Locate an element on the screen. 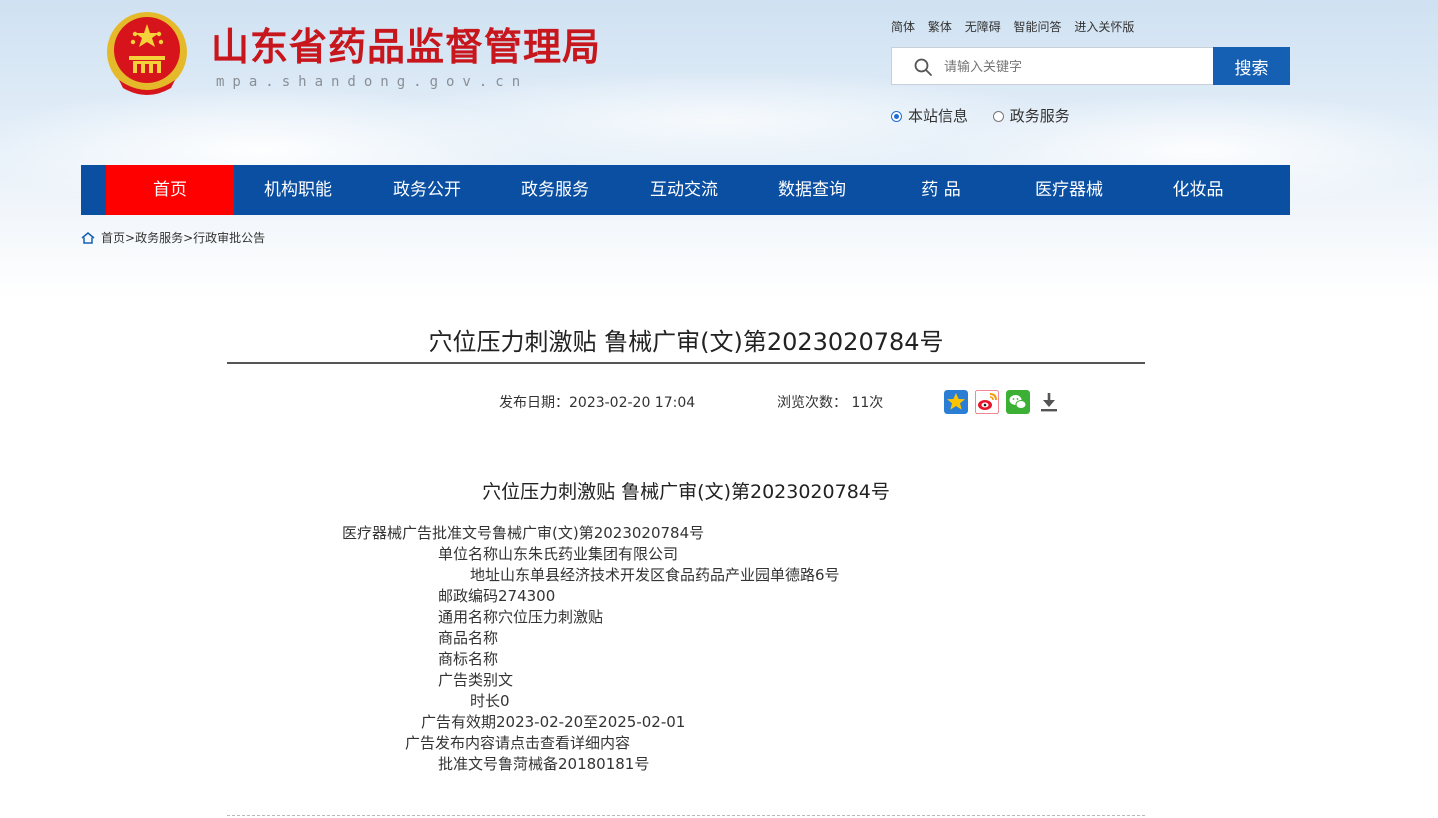 This screenshot has width=1438, height=818. nav-item-organization: 机构职能 is located at coordinates (298, 190).